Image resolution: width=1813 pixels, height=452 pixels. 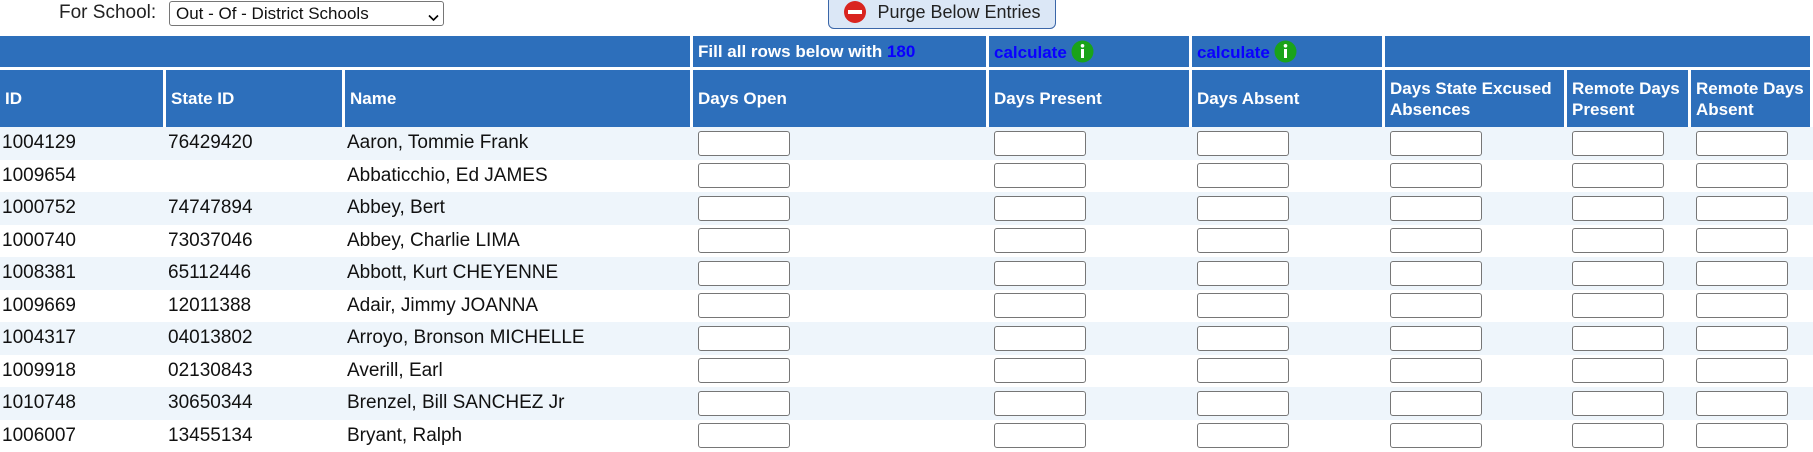 I want to click on table-row: 100412976429420Aaron, Tommie Frank, so click(x=906, y=143).